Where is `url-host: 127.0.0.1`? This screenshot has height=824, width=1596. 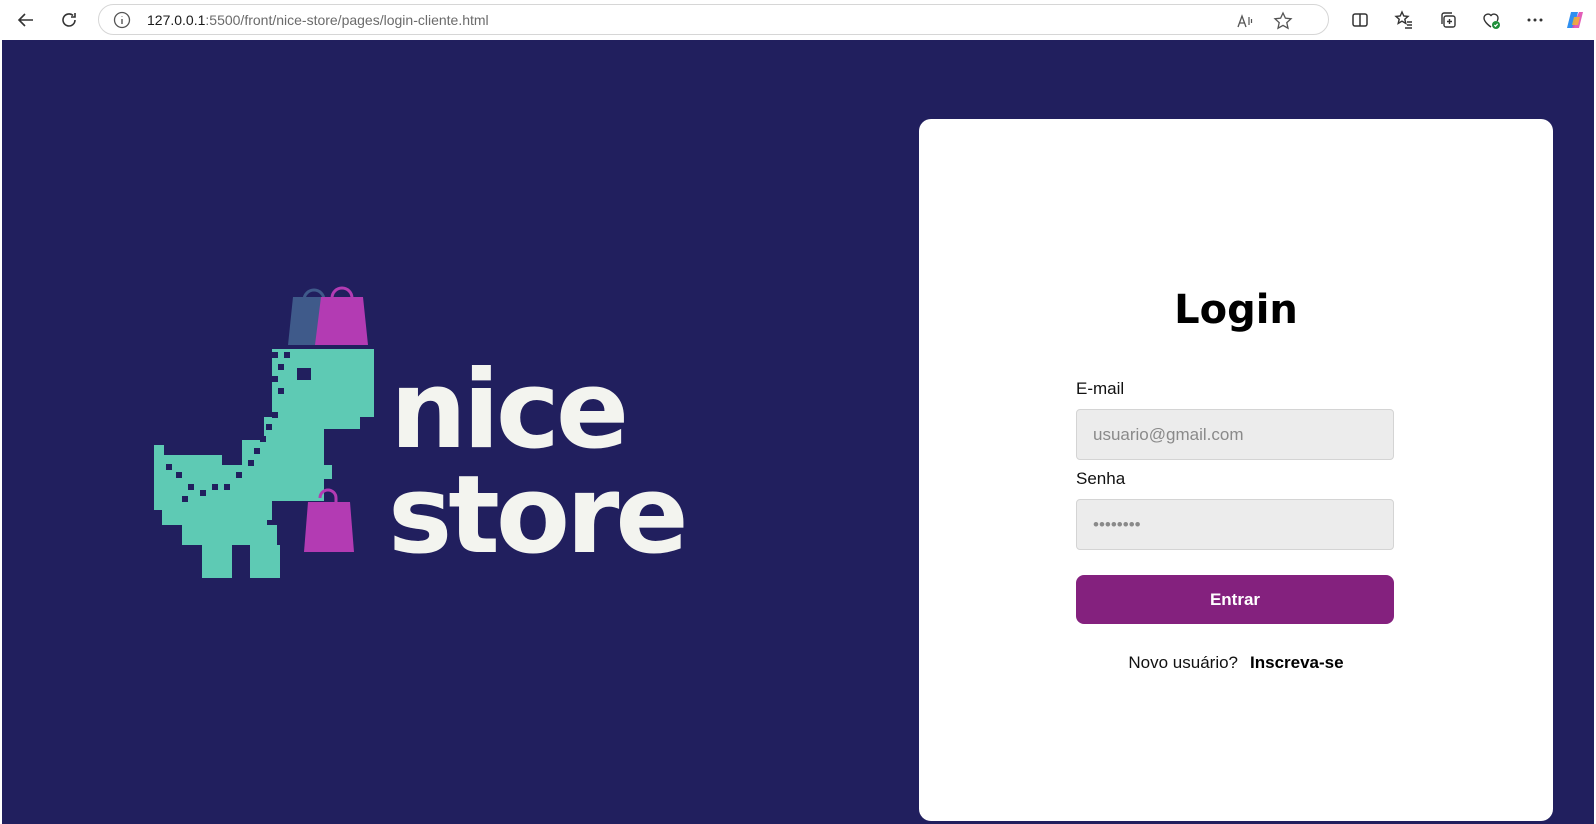 url-host: 127.0.0.1 is located at coordinates (176, 20).